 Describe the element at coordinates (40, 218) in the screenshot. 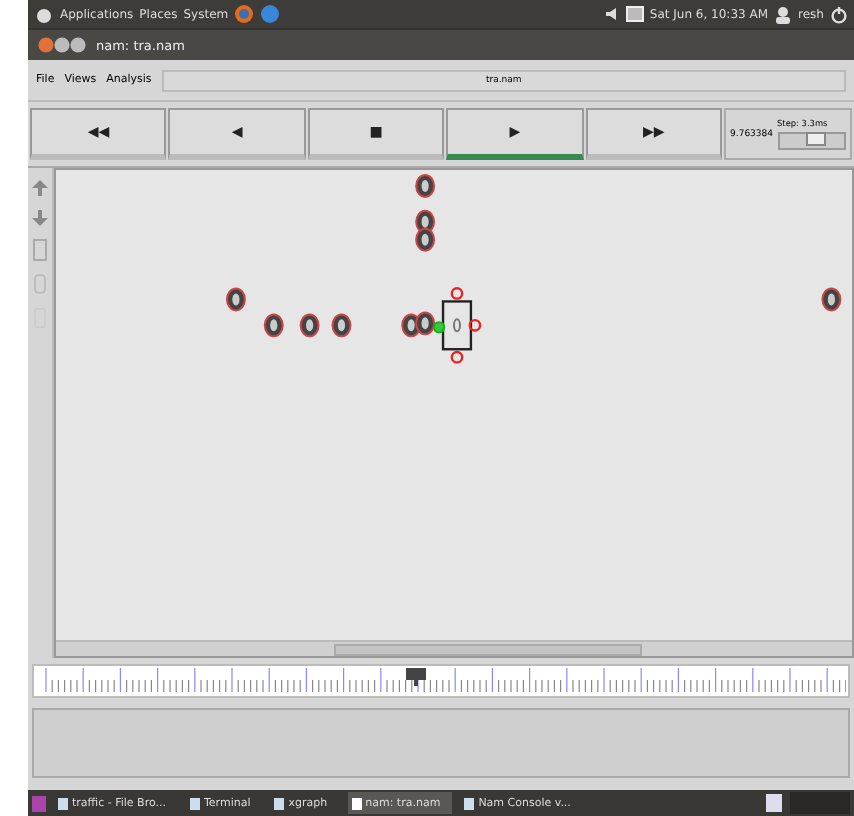

I see `zoom-out-icon` at that location.